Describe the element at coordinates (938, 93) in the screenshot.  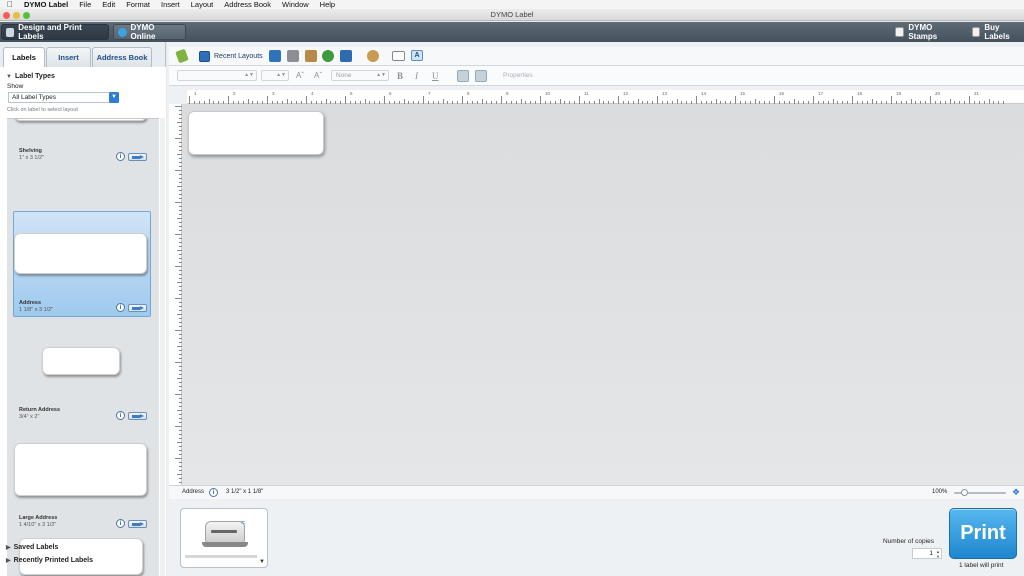
I see `ruler-number: 20` at that location.